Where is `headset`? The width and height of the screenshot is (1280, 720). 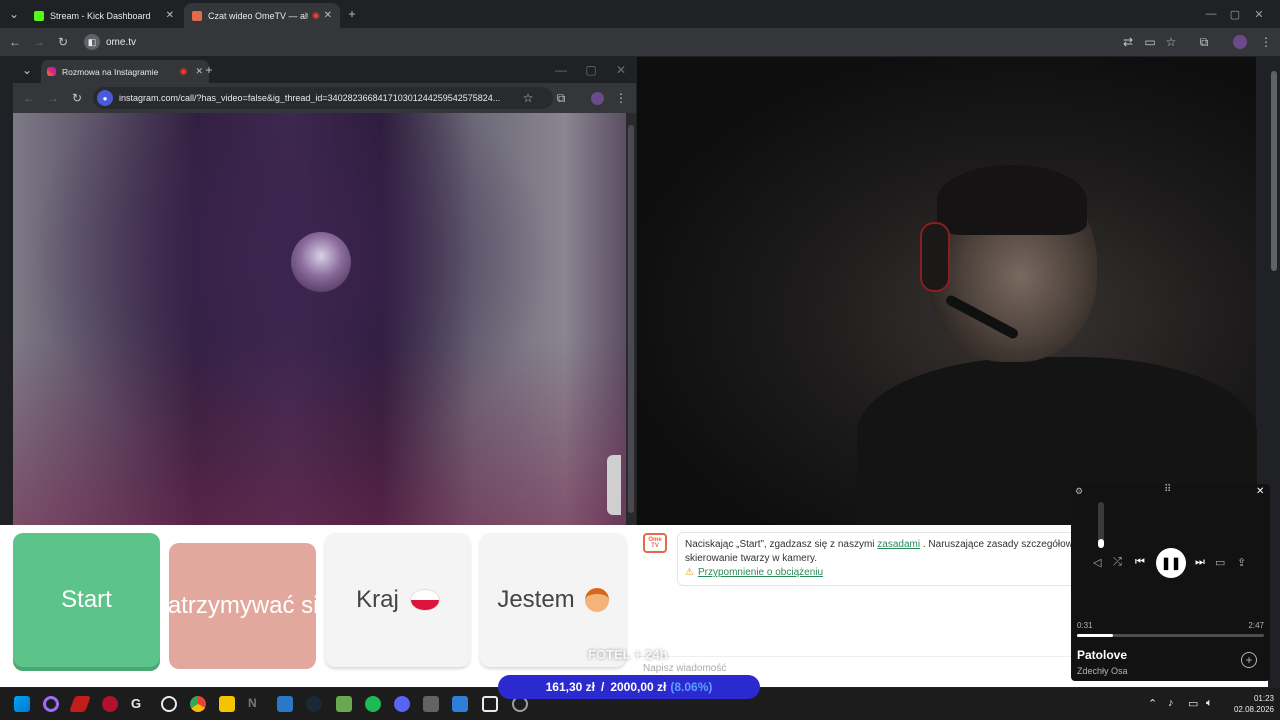 headset is located at coordinates (935, 257).